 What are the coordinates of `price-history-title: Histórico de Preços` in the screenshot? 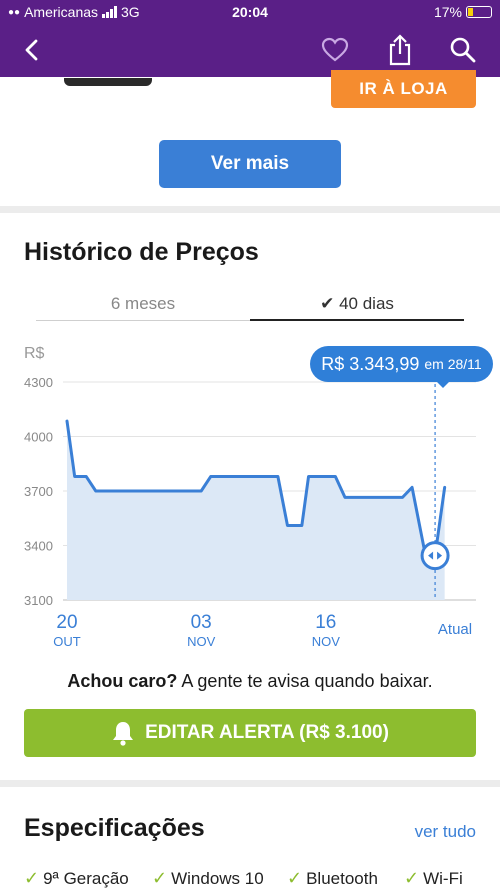 It's located at (141, 252).